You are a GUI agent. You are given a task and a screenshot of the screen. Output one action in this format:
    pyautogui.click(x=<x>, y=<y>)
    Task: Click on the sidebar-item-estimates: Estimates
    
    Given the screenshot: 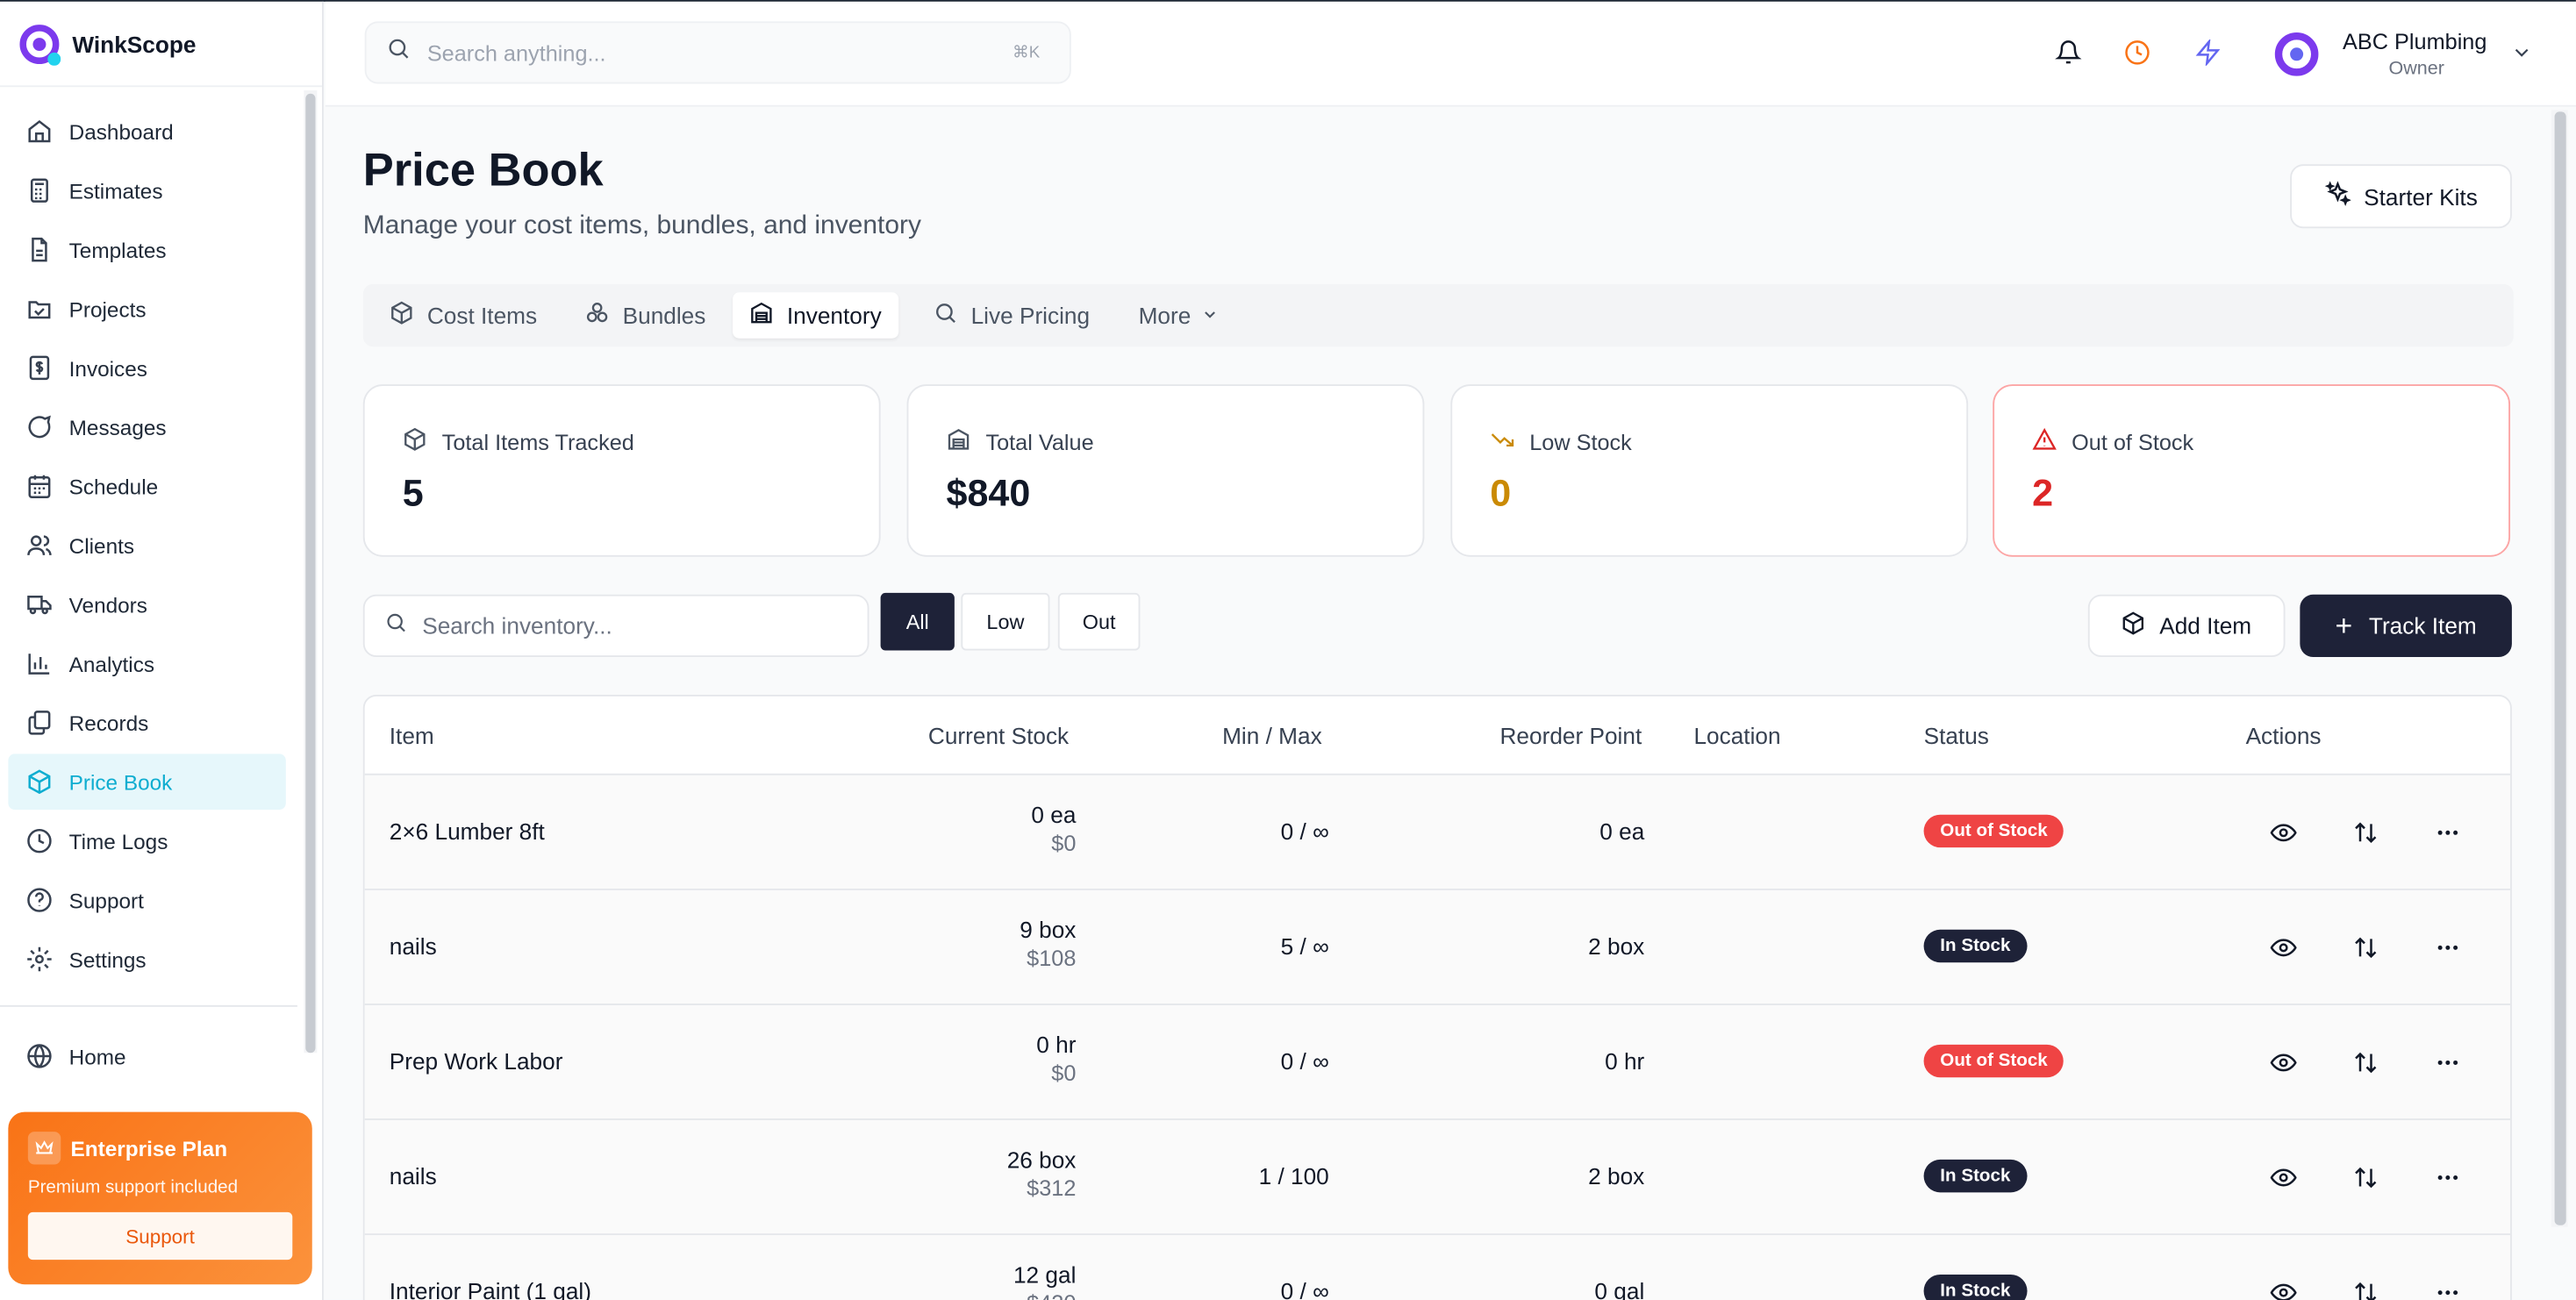 What is the action you would take?
    pyautogui.click(x=146, y=190)
    